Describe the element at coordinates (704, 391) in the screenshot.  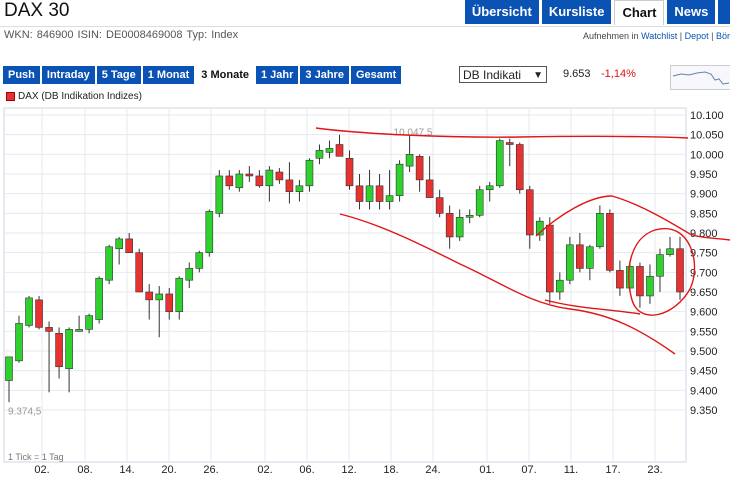
I see `y-tick-label: 9.400` at that location.